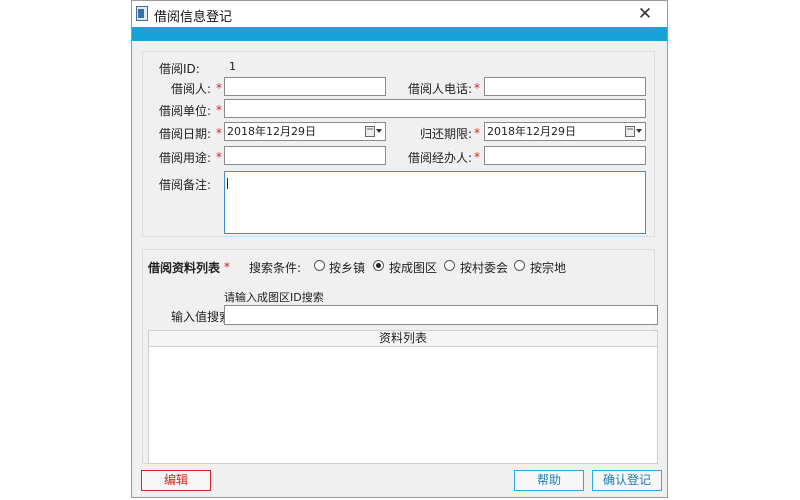 The width and height of the screenshot is (800, 500). Describe the element at coordinates (549, 480) in the screenshot. I see `help-button: 帮助` at that location.